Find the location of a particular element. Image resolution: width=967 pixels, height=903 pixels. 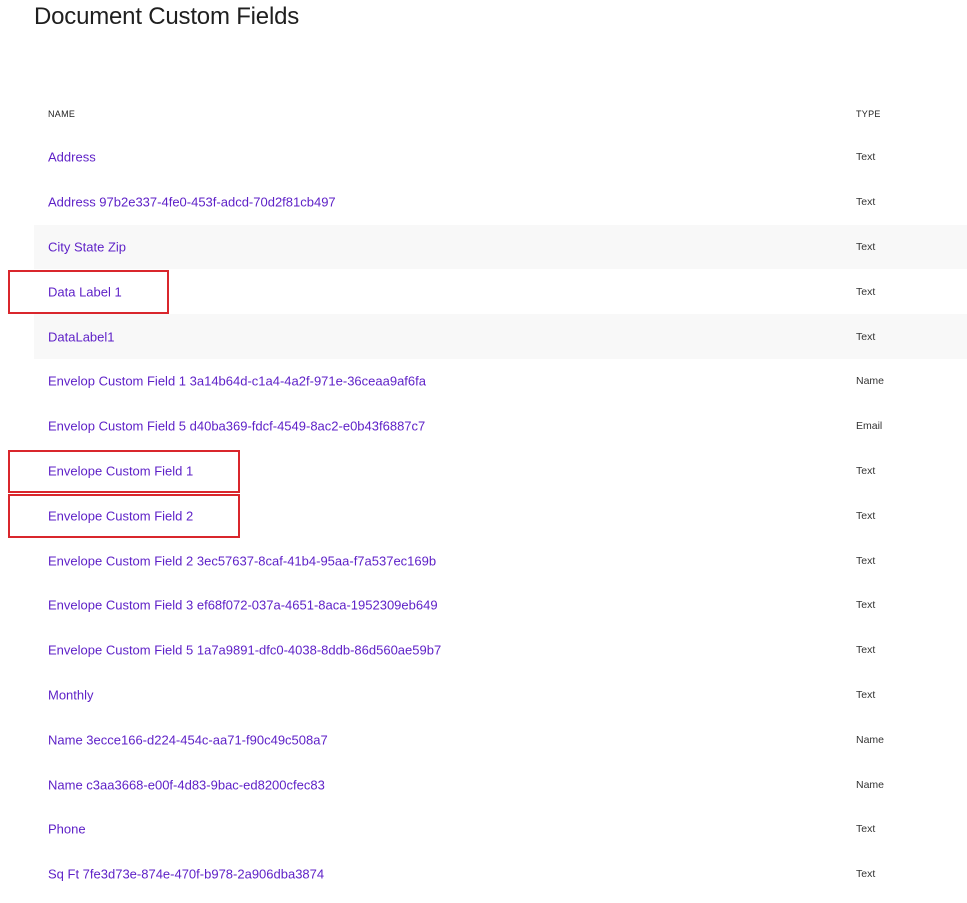

table-row: Phone Text is located at coordinates (500, 829).